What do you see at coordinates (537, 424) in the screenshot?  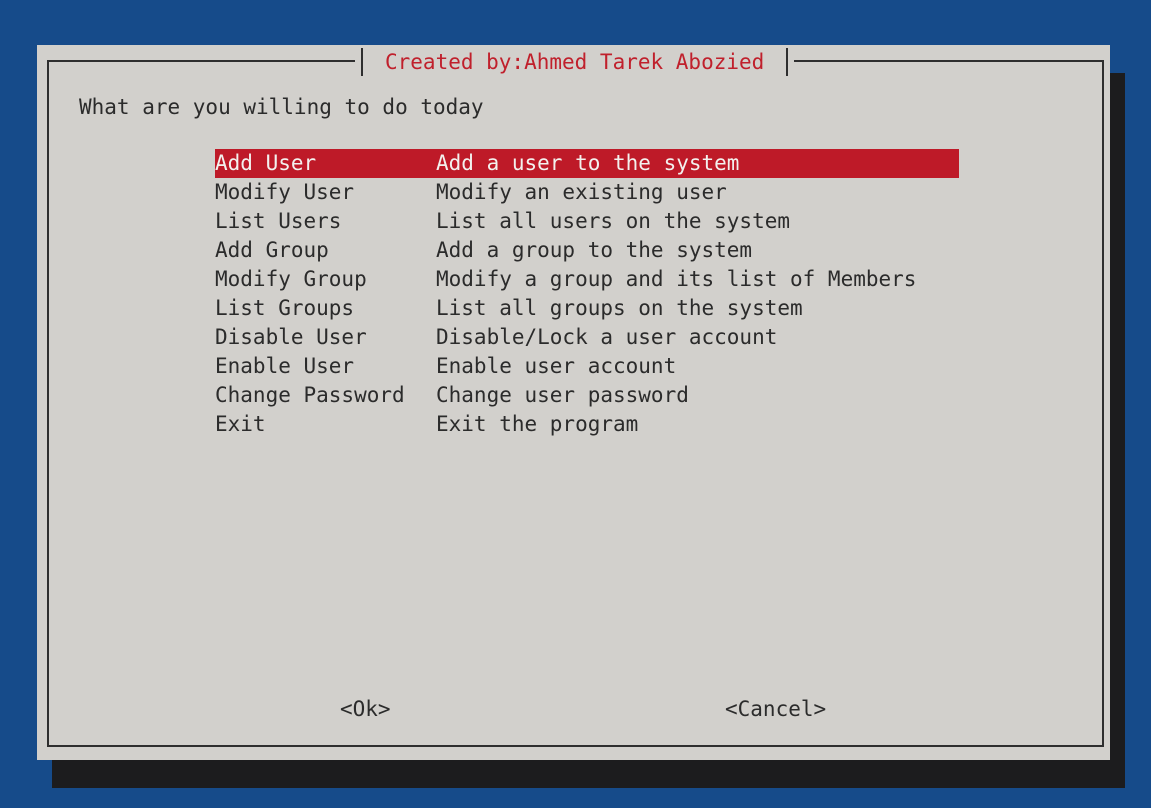 I see `menu-item-description: Exit the program` at bounding box center [537, 424].